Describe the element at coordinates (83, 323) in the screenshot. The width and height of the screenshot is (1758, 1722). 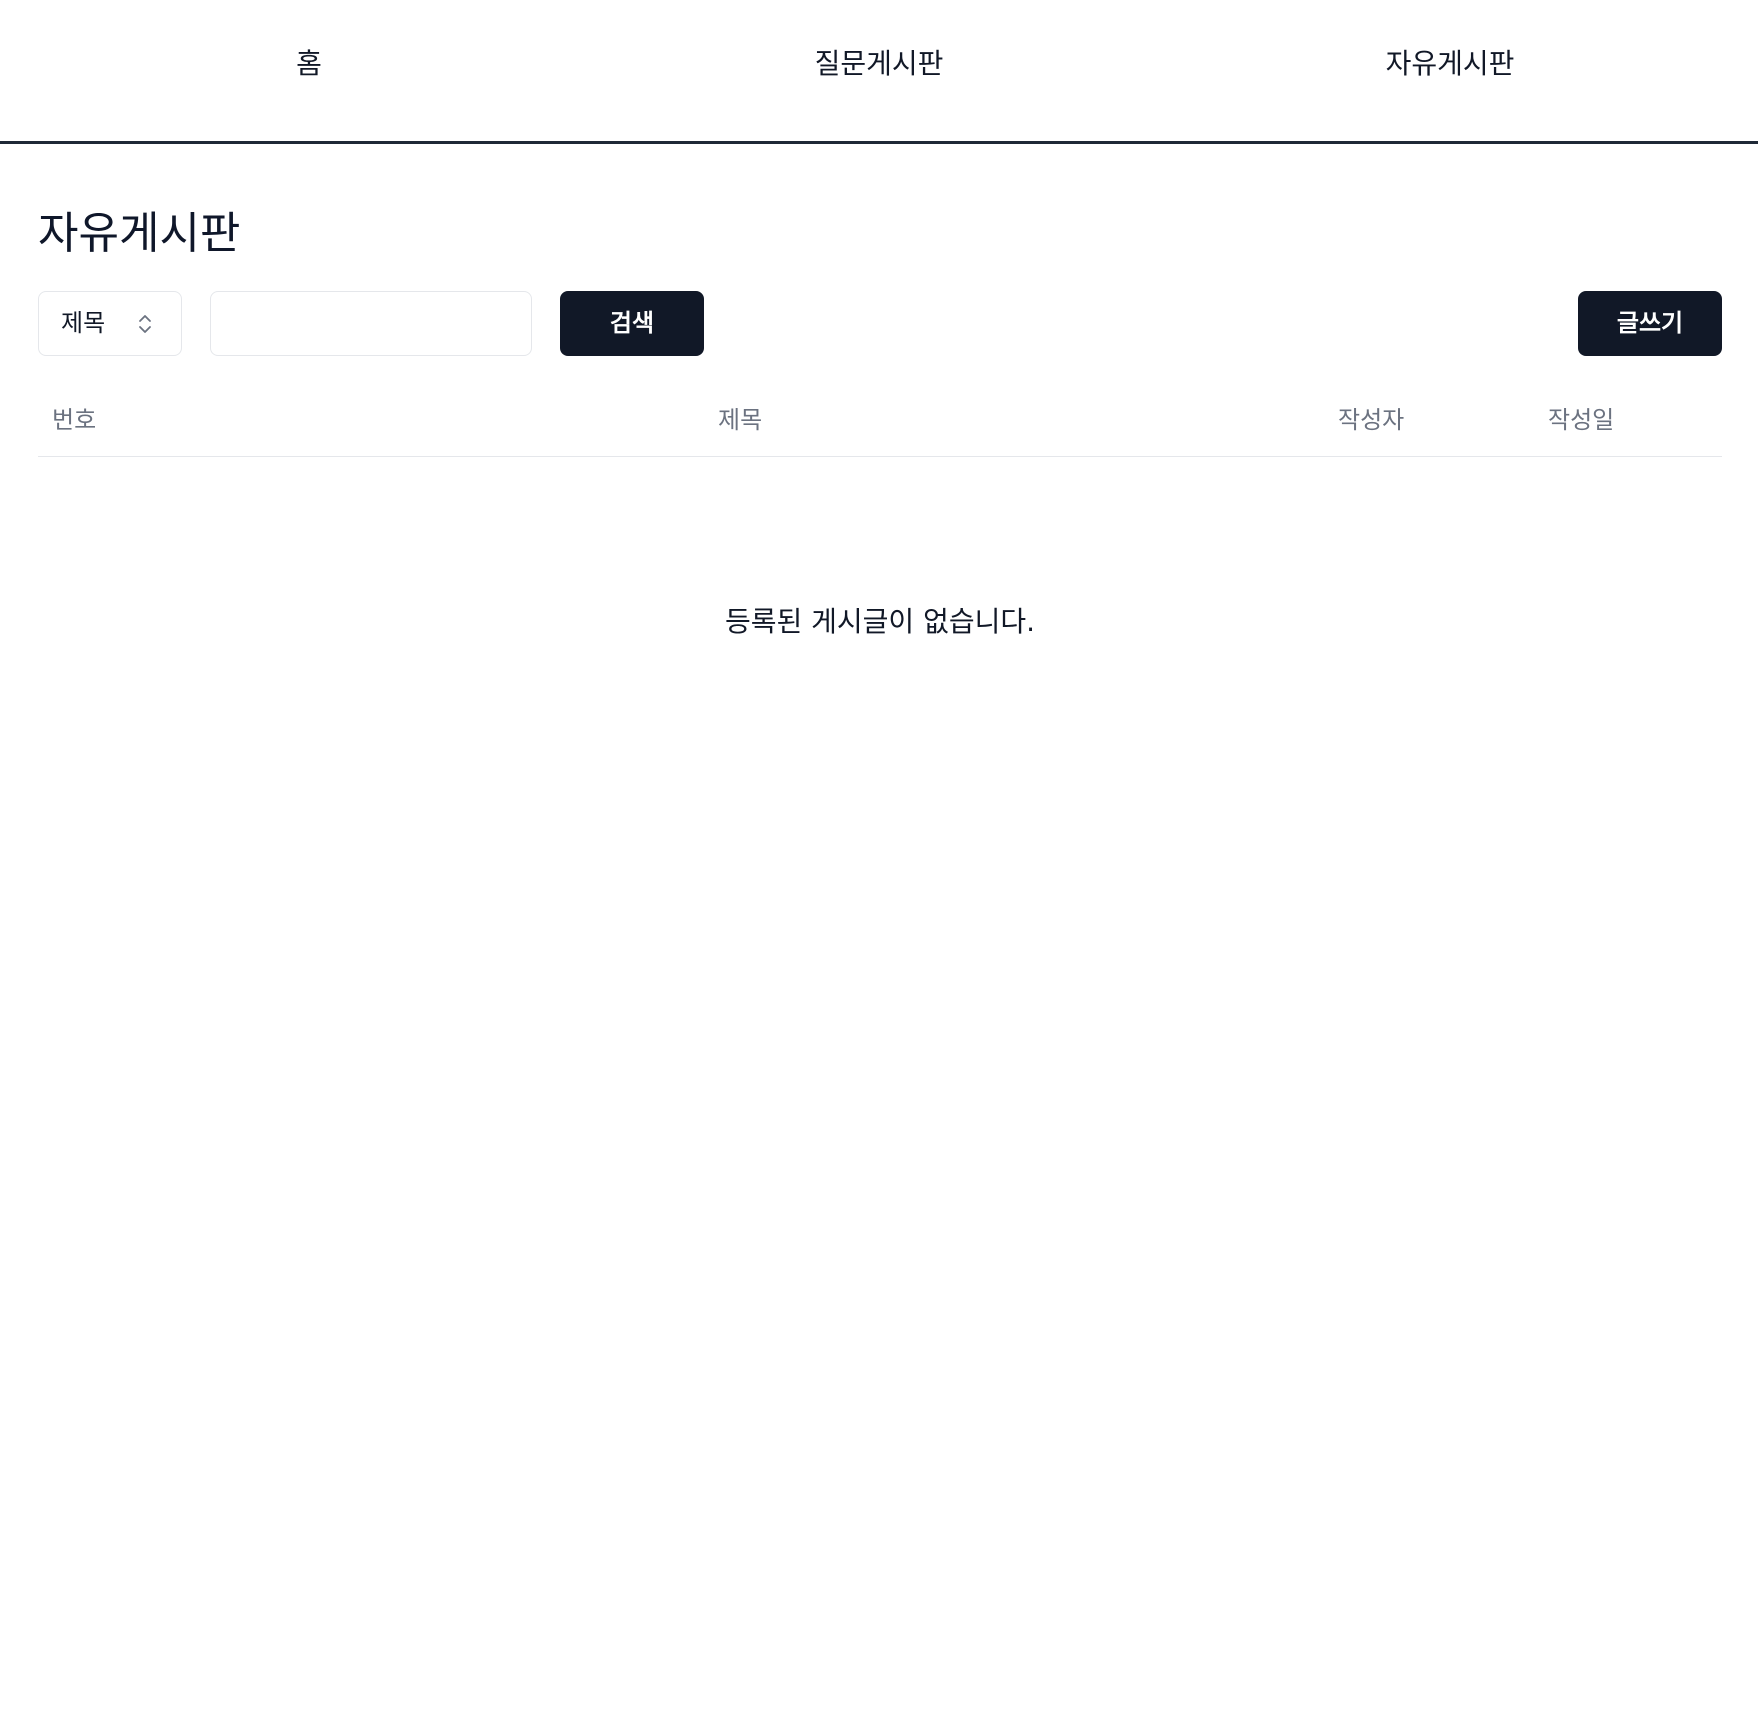
I see `search-field-select-value: 제목` at that location.